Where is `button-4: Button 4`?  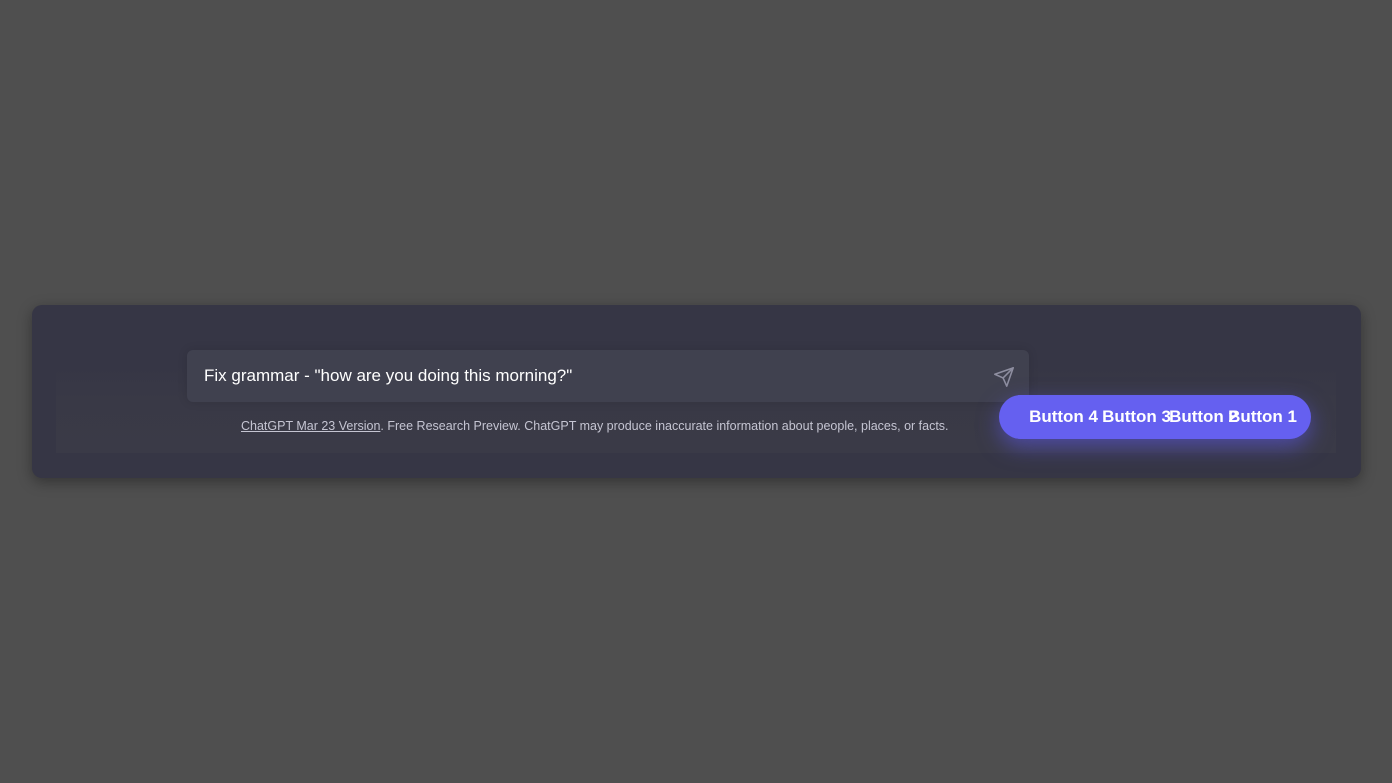 button-4: Button 4 is located at coordinates (1058, 417).